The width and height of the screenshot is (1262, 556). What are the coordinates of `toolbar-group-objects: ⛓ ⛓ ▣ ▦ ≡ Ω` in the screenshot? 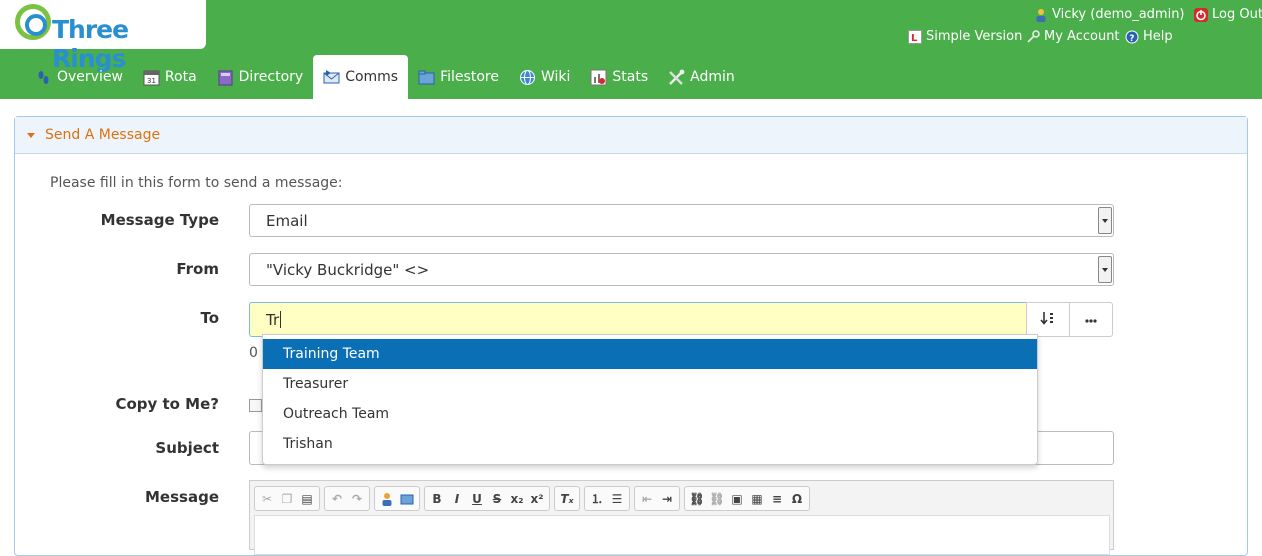 It's located at (747, 498).